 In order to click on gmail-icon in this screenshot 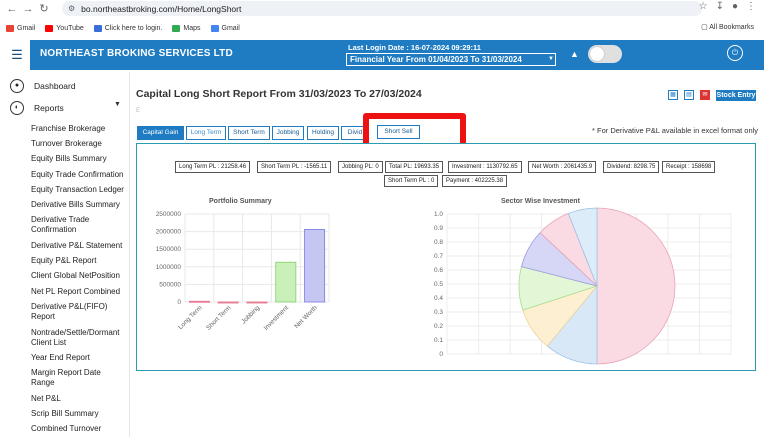, I will do `click(10, 28)`.